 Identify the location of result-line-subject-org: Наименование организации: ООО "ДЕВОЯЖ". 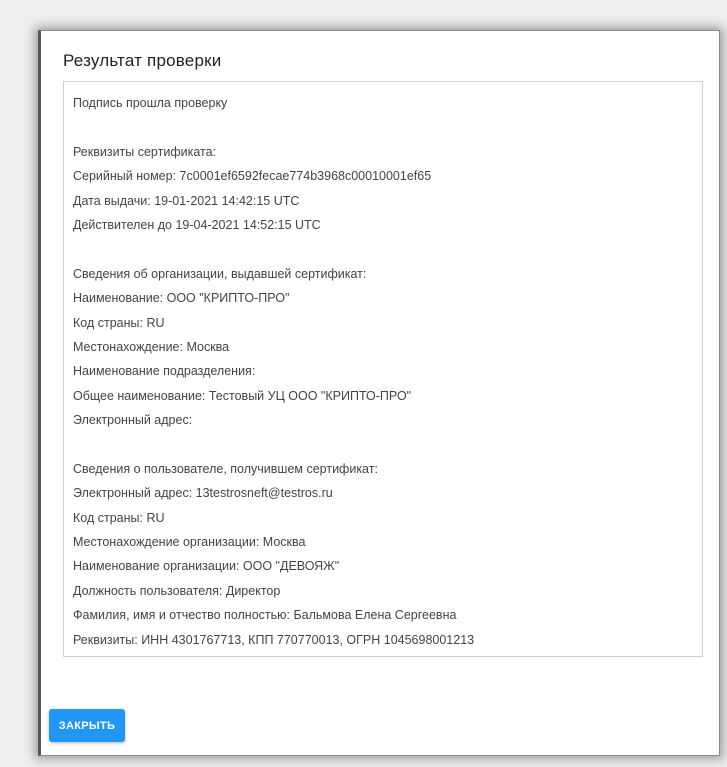
(206, 566).